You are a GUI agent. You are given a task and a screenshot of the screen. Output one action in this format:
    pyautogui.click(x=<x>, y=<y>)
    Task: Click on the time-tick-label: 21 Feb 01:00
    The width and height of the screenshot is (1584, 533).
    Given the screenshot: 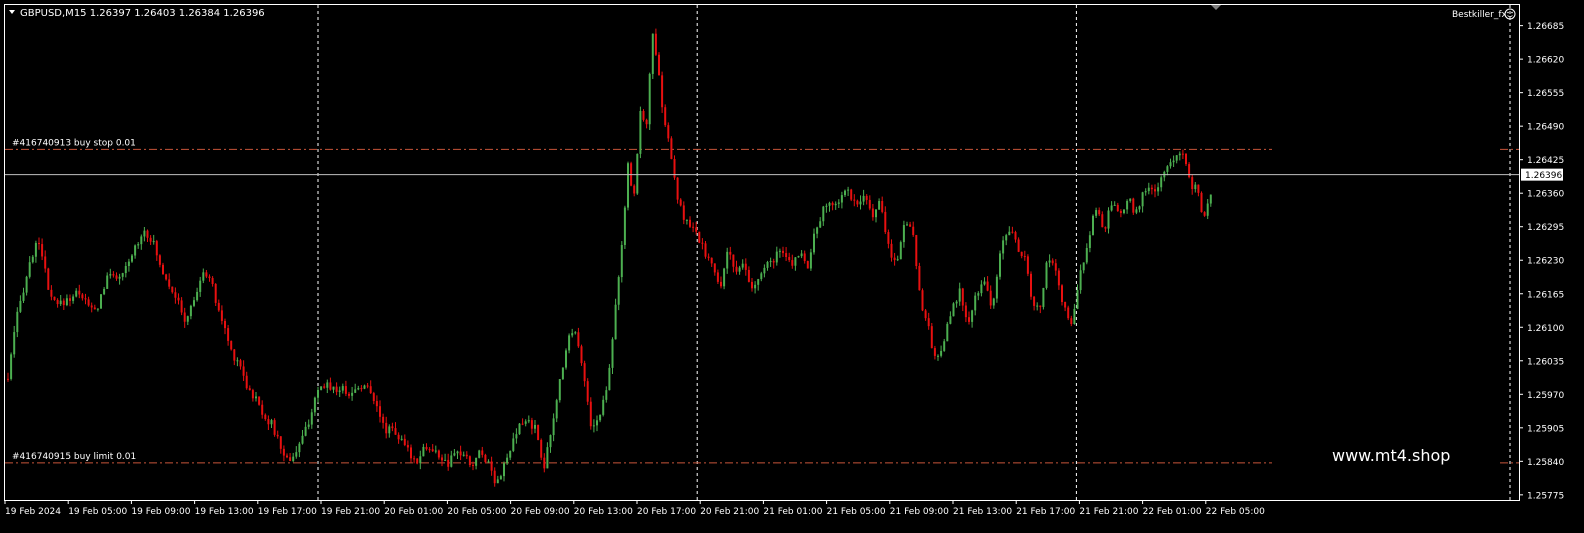 What is the action you would take?
    pyautogui.click(x=792, y=512)
    